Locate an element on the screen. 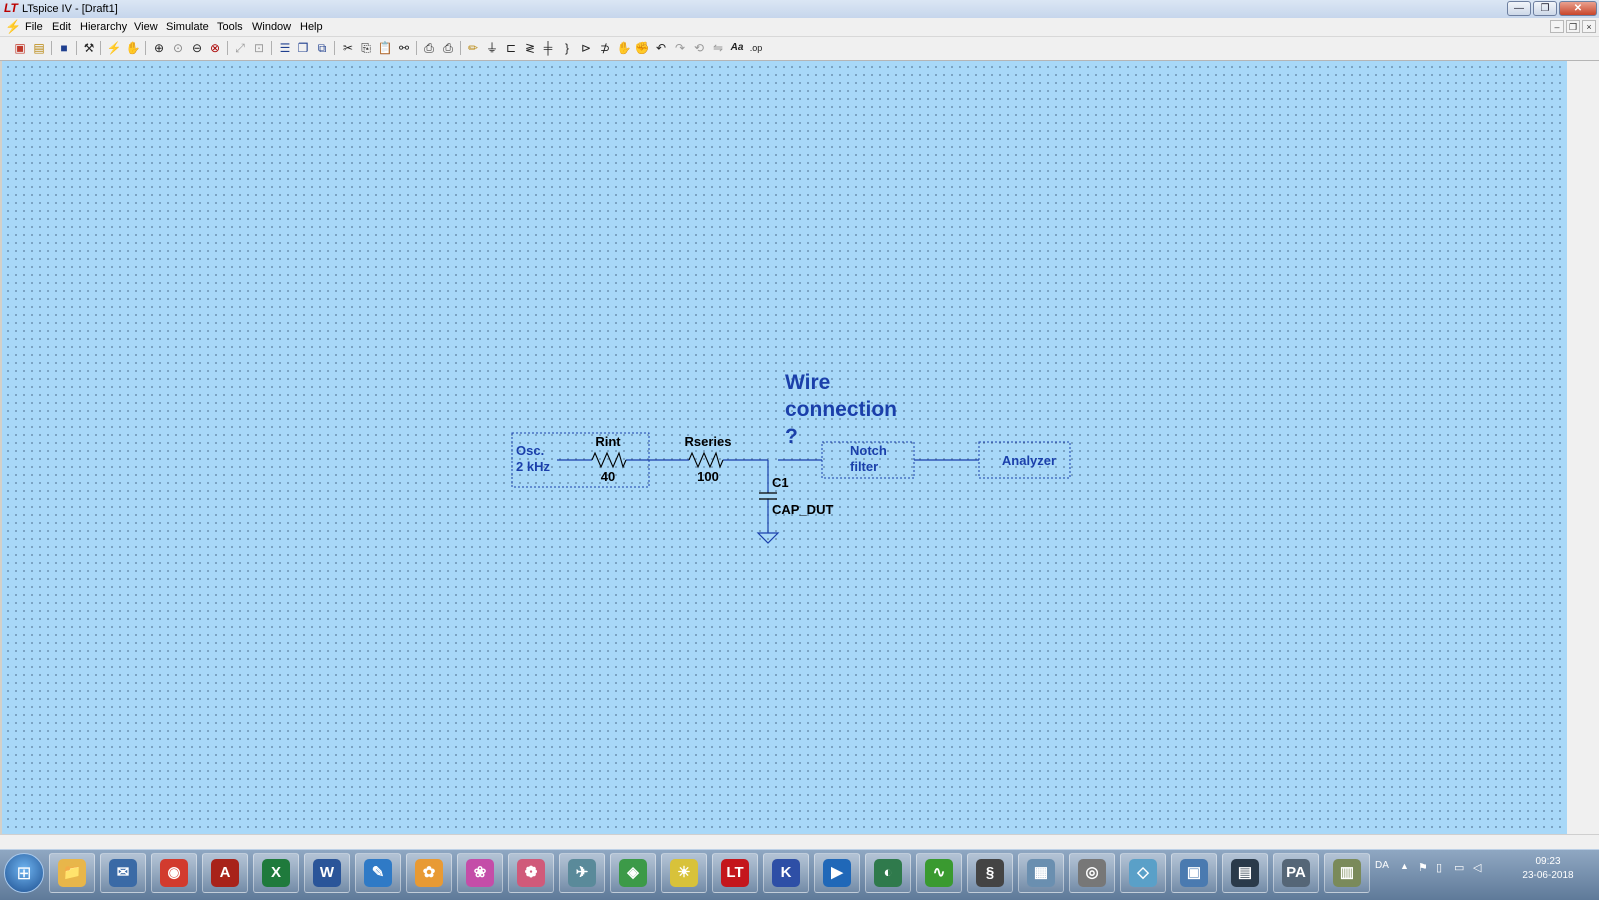 This screenshot has width=1599, height=900. taskbar-app-board-app: ◈ is located at coordinates (633, 873).